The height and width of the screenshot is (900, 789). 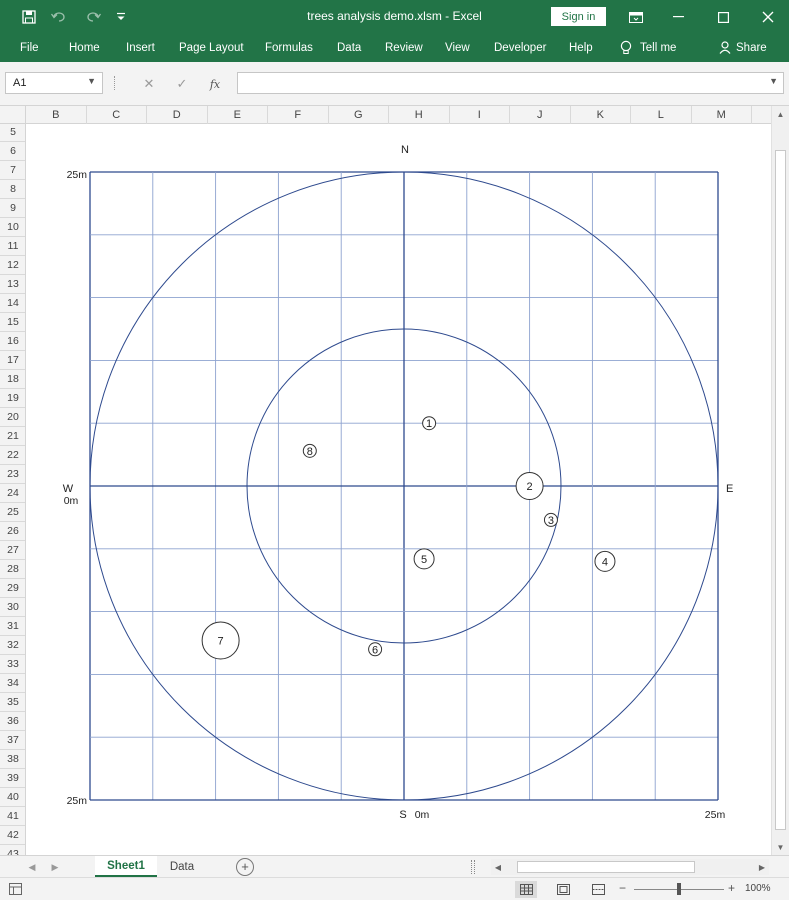 I want to click on row-header-31: 31, so click(x=12, y=626).